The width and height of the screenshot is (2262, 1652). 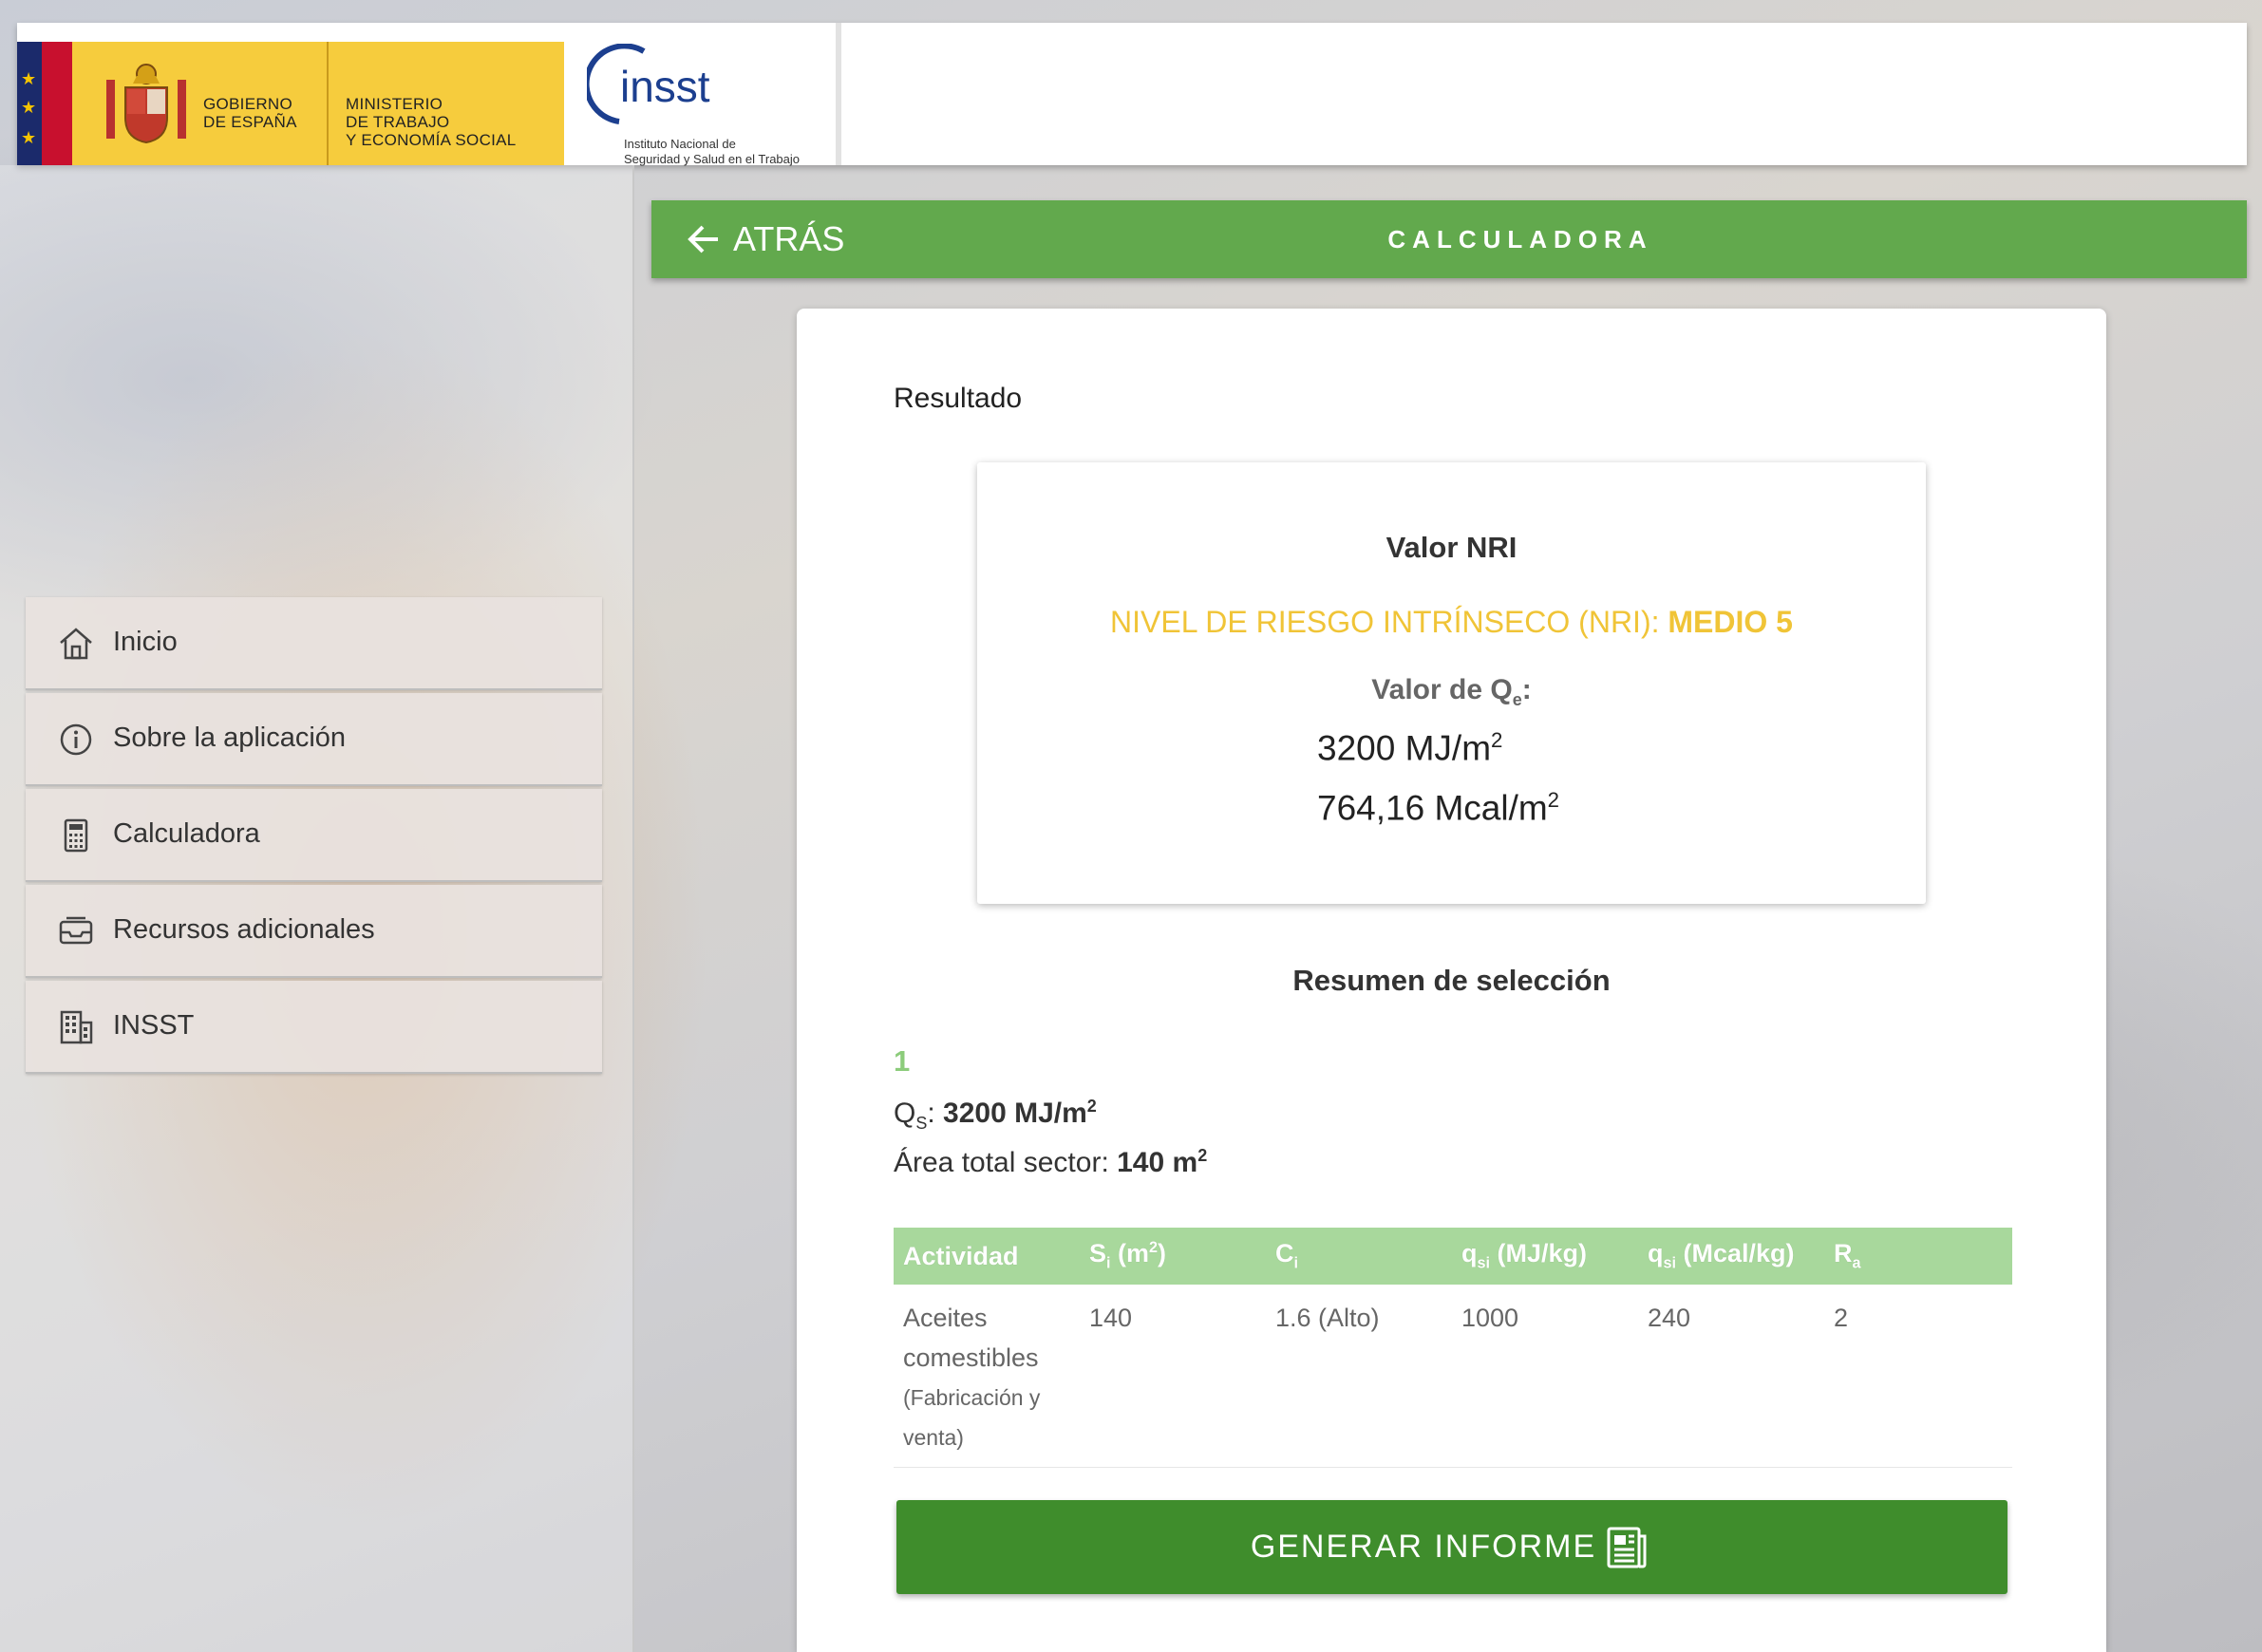 What do you see at coordinates (248, 104) in the screenshot?
I see `gov-line-1: GOBIERNO` at bounding box center [248, 104].